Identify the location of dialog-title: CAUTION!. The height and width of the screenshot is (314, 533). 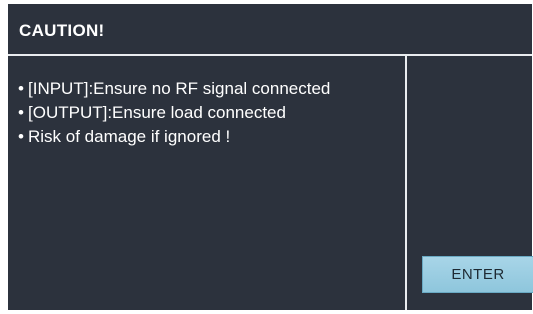
(62, 30).